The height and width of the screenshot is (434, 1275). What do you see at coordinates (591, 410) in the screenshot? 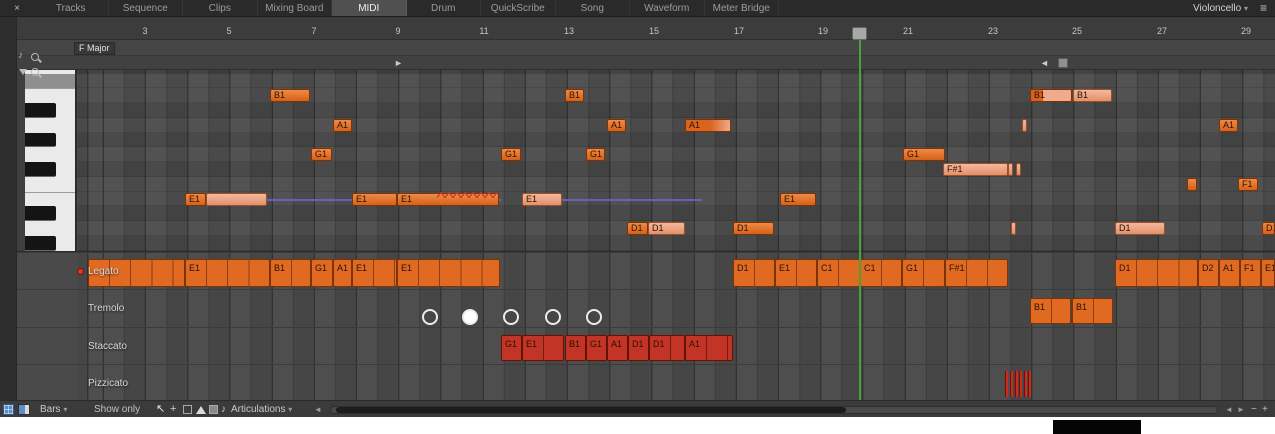
I see `scrollbar-thumb` at bounding box center [591, 410].